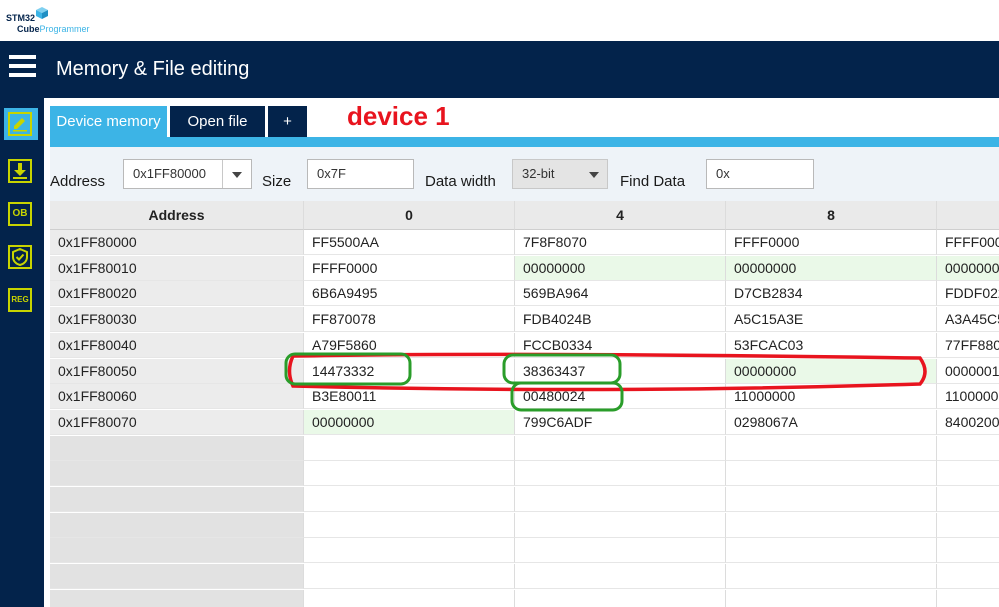  Describe the element at coordinates (187, 174) in the screenshot. I see `address-combo: 0x1FF80000` at that location.